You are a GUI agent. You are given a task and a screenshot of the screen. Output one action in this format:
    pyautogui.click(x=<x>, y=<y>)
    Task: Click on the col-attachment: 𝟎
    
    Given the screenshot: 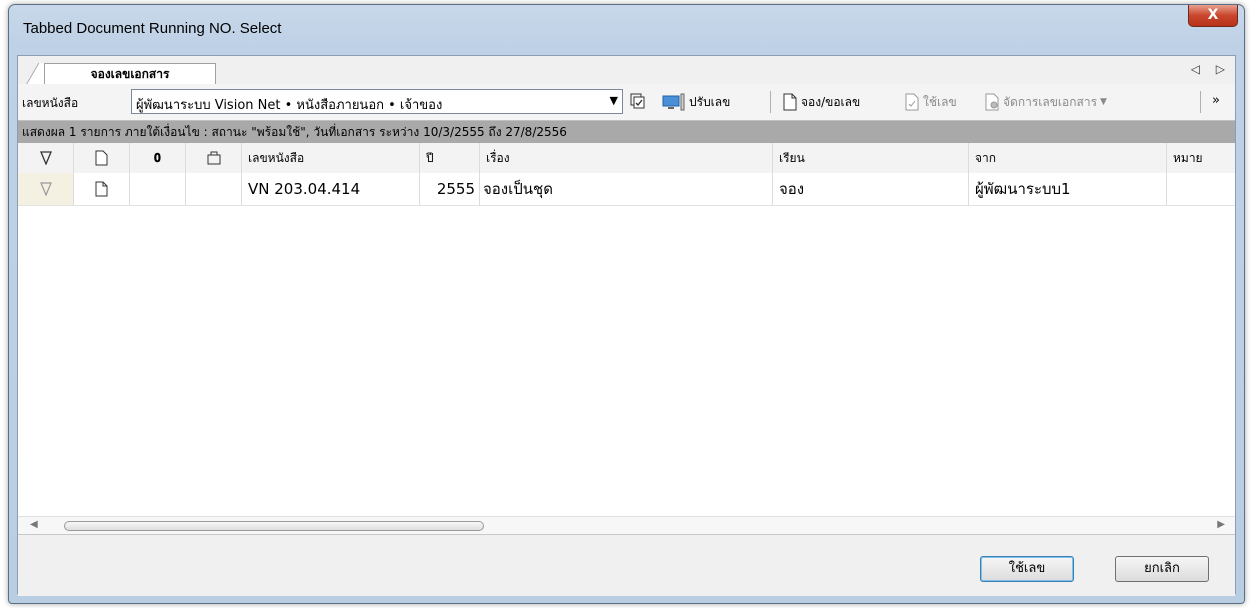 What is the action you would take?
    pyautogui.click(x=158, y=158)
    